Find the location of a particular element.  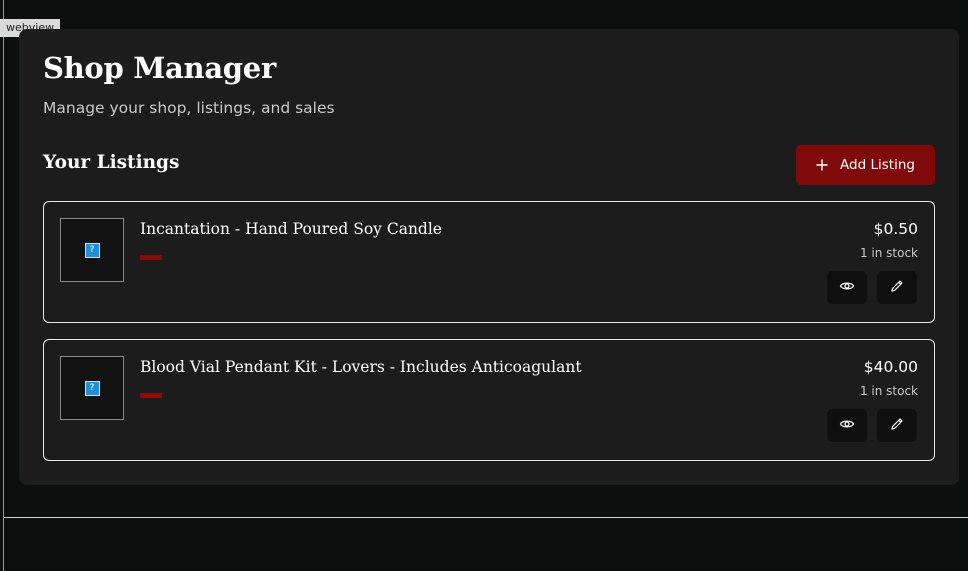

page-subtitle: Manage your shop, listings, and sales is located at coordinates (189, 108).